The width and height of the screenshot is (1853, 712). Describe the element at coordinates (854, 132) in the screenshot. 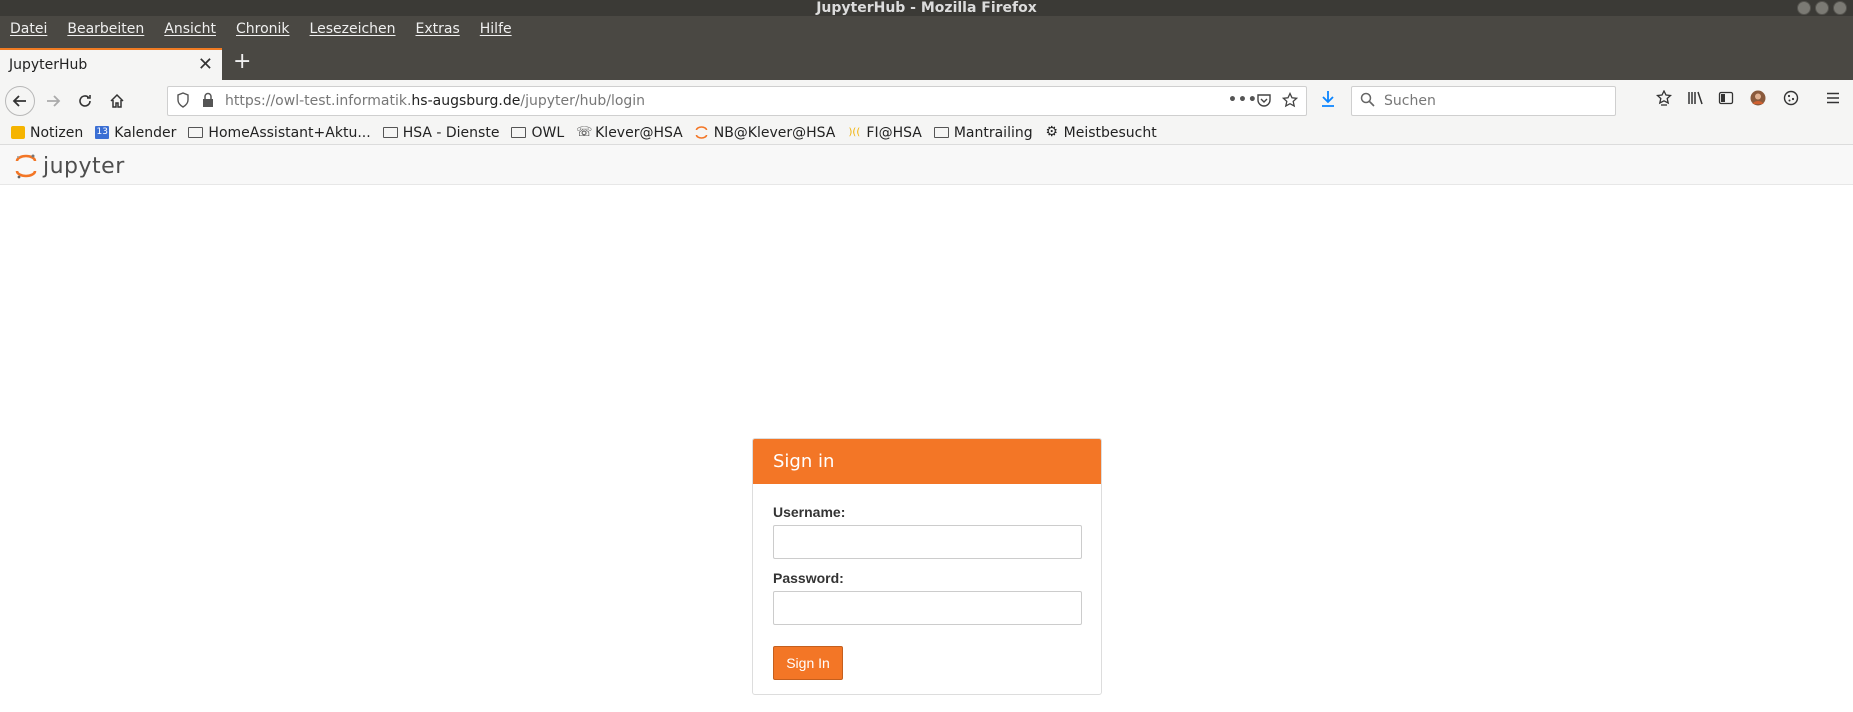

I see `site-icon: )((` at that location.